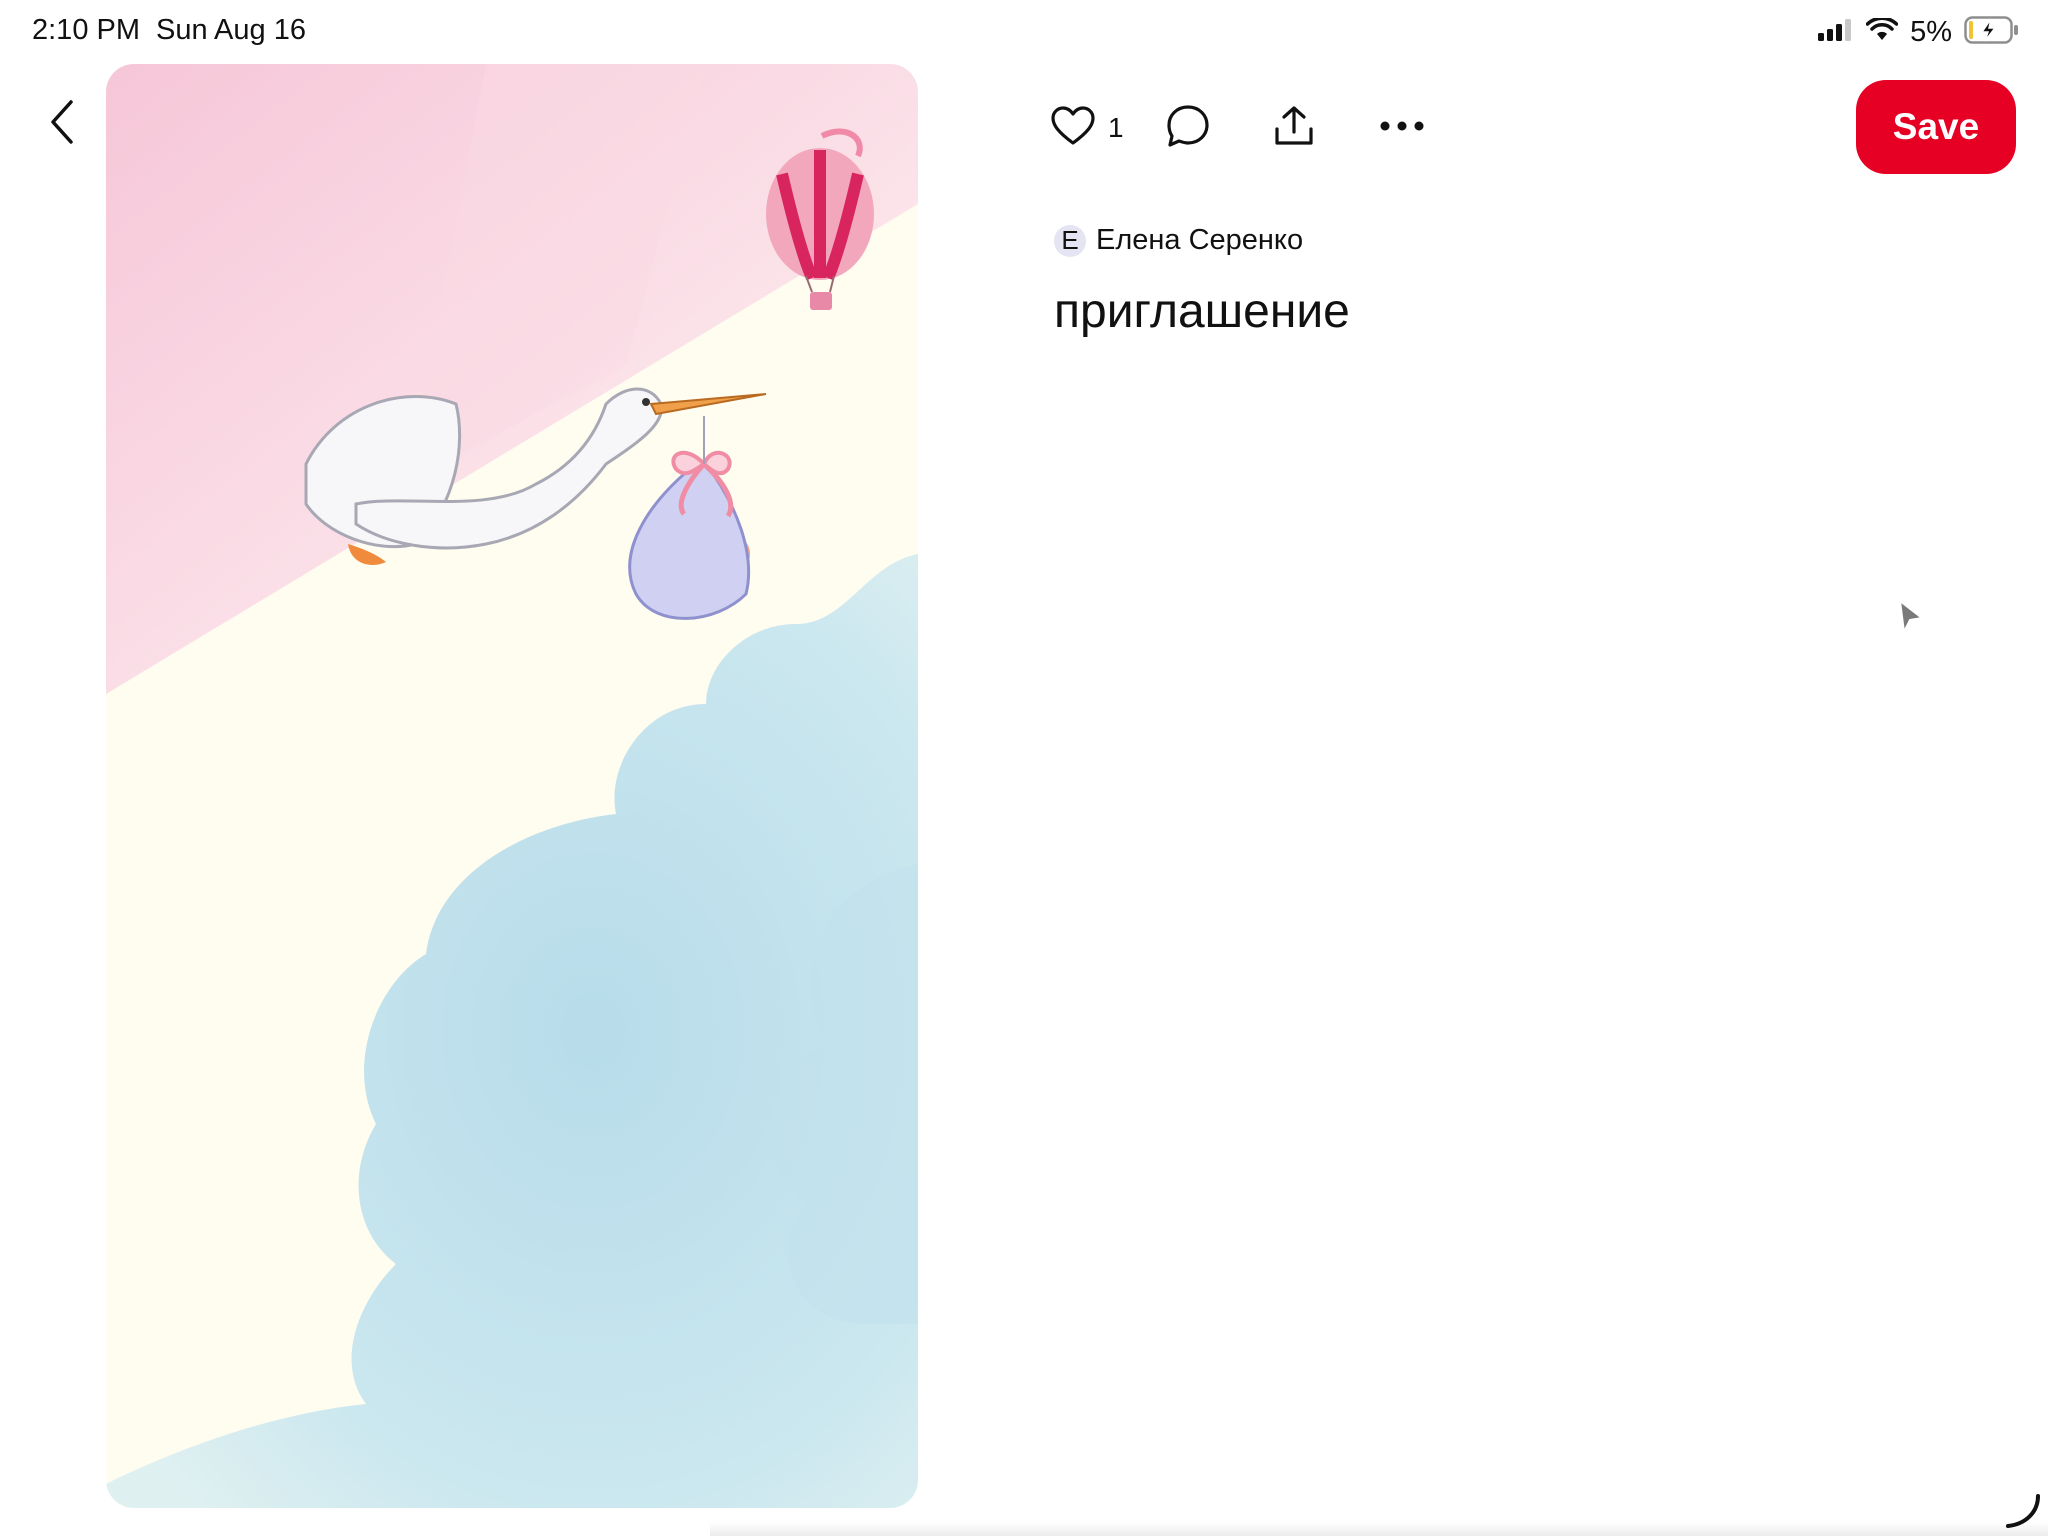 This screenshot has height=1536, width=2048. I want to click on home-indicator, so click(1379, 1529).